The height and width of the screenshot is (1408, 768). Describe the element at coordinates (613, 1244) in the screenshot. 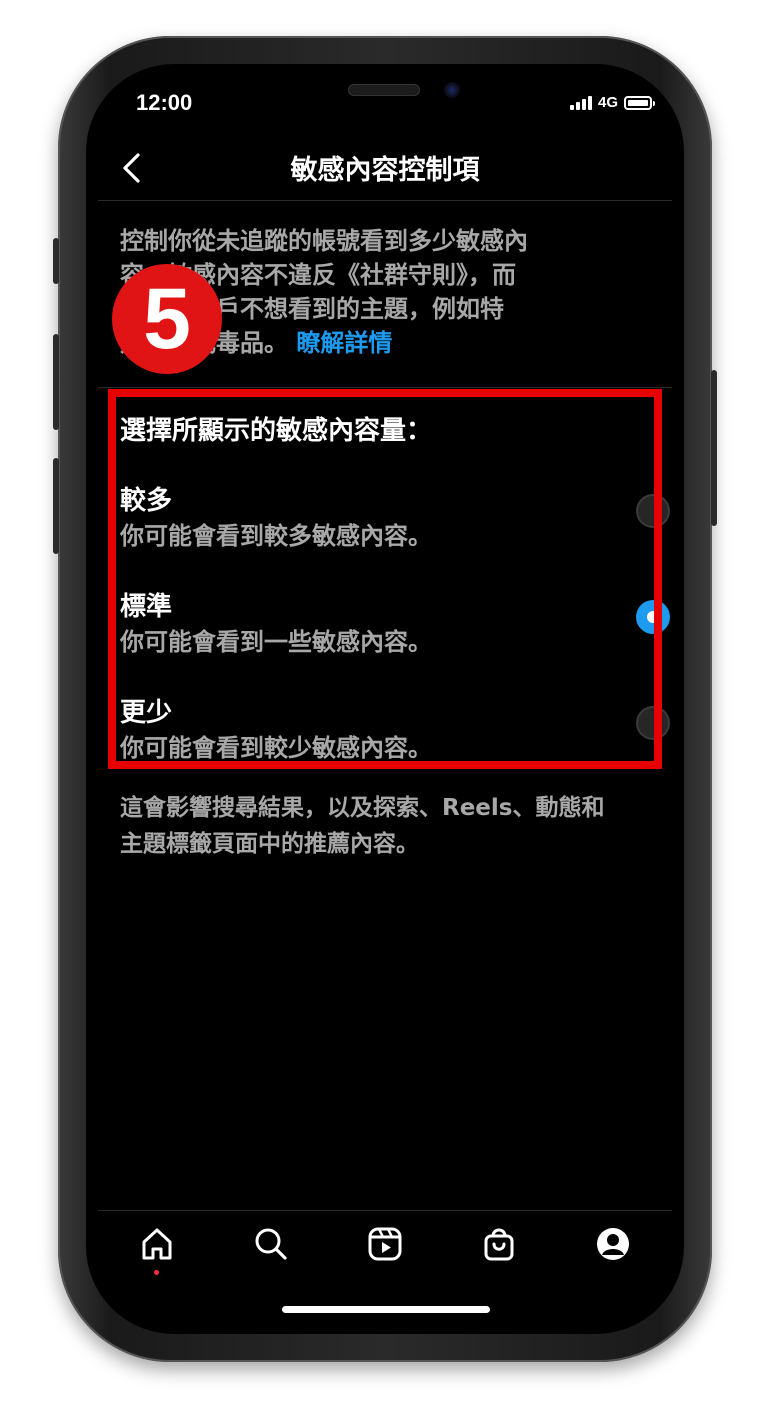

I see `profile-icon` at that location.